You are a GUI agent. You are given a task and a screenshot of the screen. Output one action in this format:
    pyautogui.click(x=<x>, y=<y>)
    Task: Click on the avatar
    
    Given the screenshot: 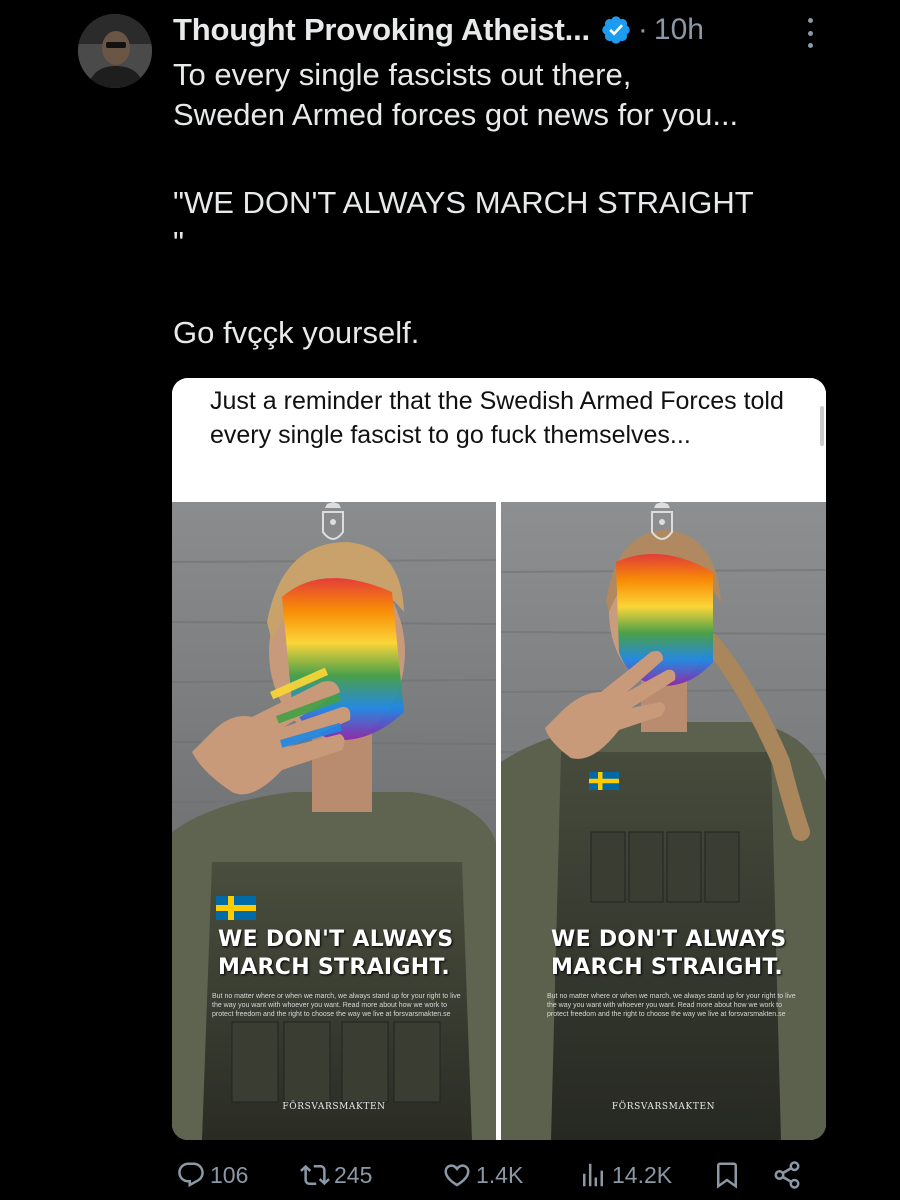 What is the action you would take?
    pyautogui.click(x=115, y=51)
    